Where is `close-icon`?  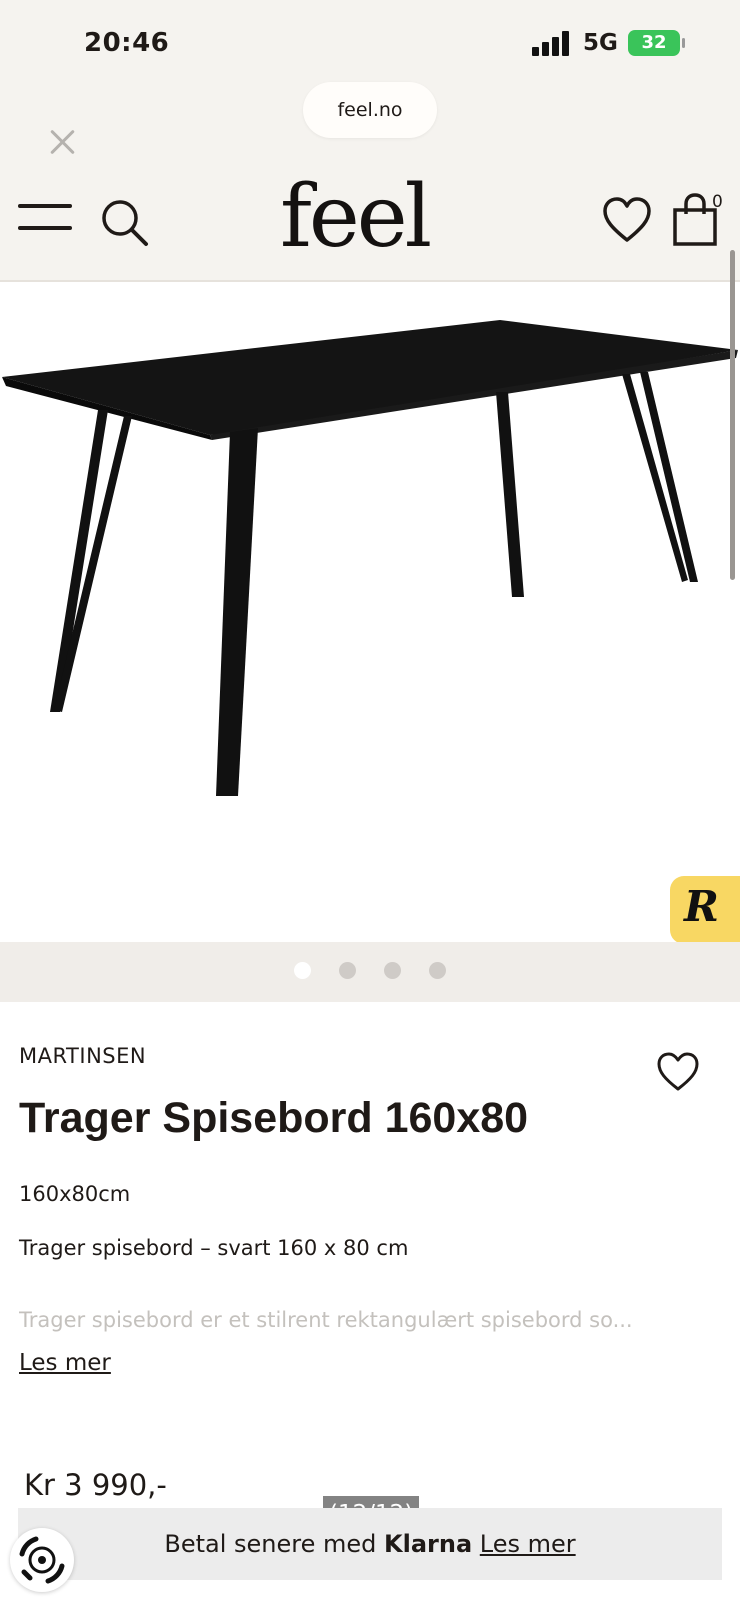
close-icon is located at coordinates (62, 142).